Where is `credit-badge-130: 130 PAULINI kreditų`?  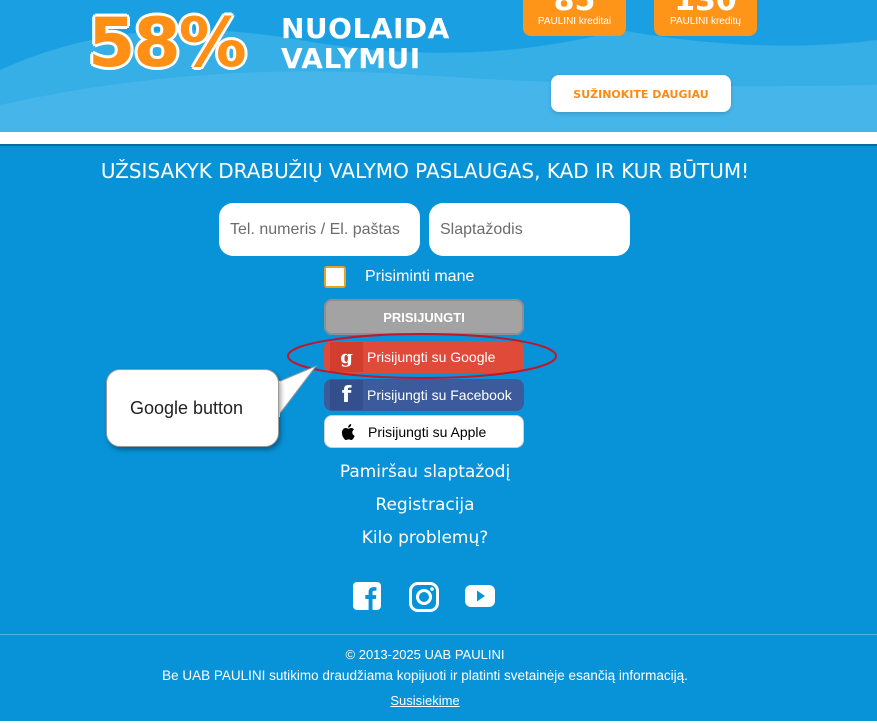 credit-badge-130: 130 PAULINI kreditų is located at coordinates (705, 18).